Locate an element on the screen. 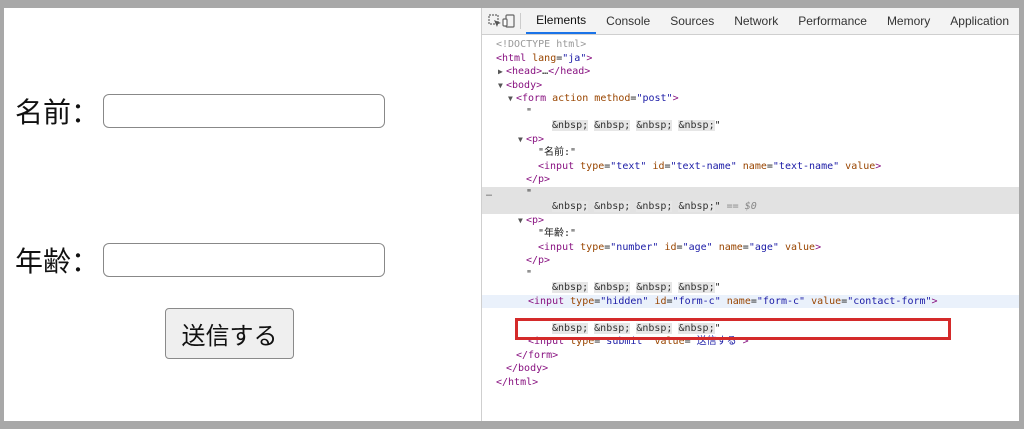 The width and height of the screenshot is (1024, 429). attr-name: action is located at coordinates (570, 98).